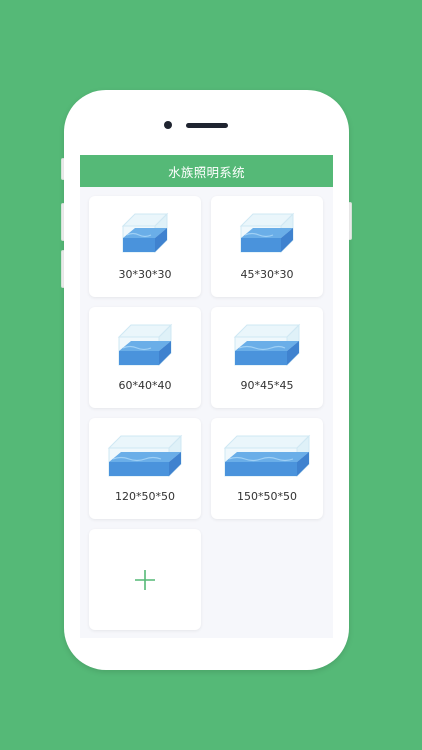 This screenshot has height=750, width=422. I want to click on plus-icon, so click(145, 579).